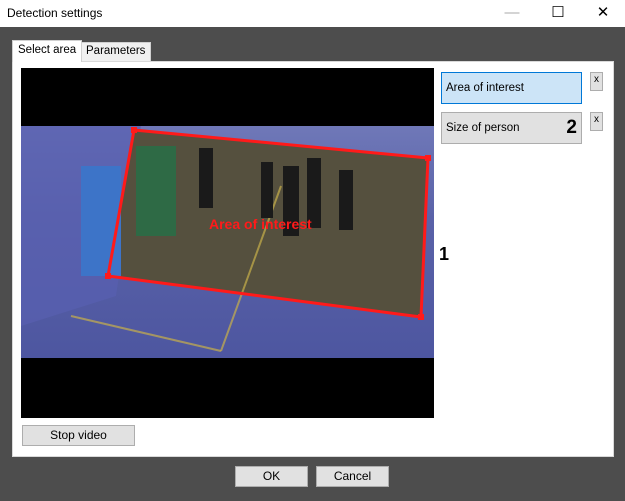 Image resolution: width=625 pixels, height=501 pixels. What do you see at coordinates (558, 13) in the screenshot?
I see `maximize-button: ☐` at bounding box center [558, 13].